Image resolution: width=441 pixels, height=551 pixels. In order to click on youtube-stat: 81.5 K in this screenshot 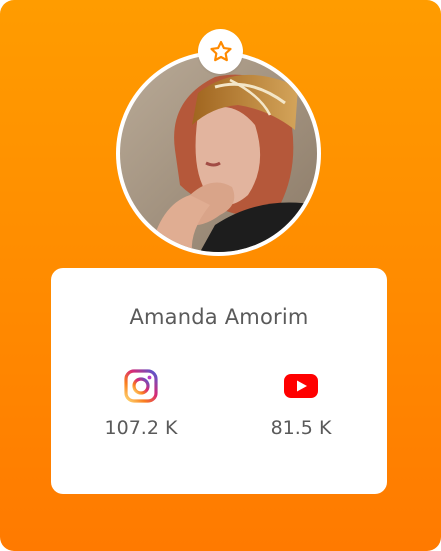, I will do `click(301, 403)`.